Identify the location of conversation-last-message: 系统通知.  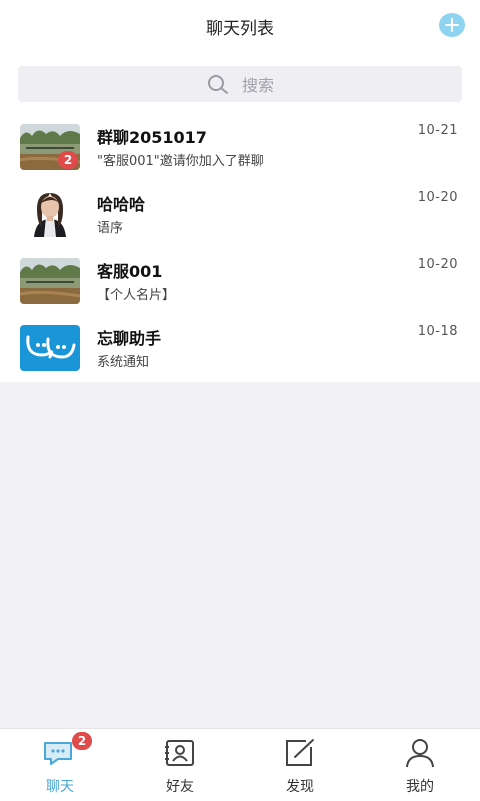
(123, 362).